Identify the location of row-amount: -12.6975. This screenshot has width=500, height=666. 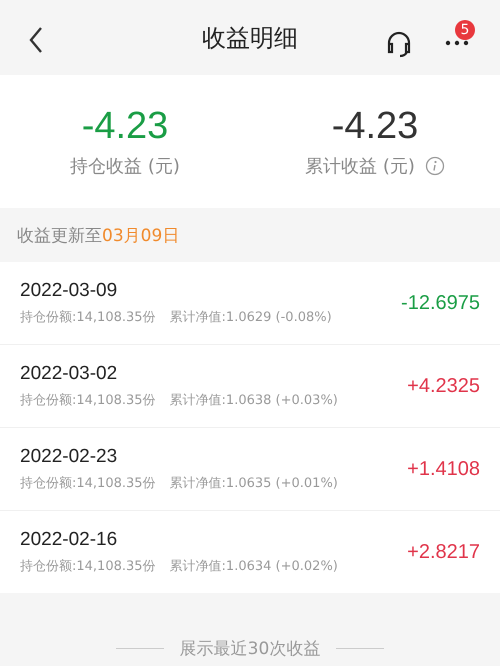
(440, 303).